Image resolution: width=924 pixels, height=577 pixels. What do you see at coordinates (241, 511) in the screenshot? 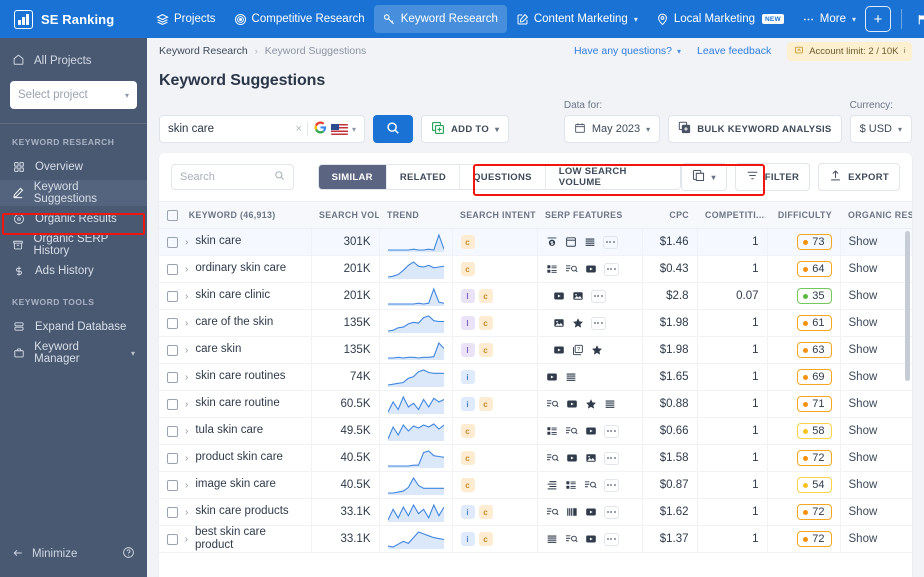
I see `keyword-text: skin care products` at bounding box center [241, 511].